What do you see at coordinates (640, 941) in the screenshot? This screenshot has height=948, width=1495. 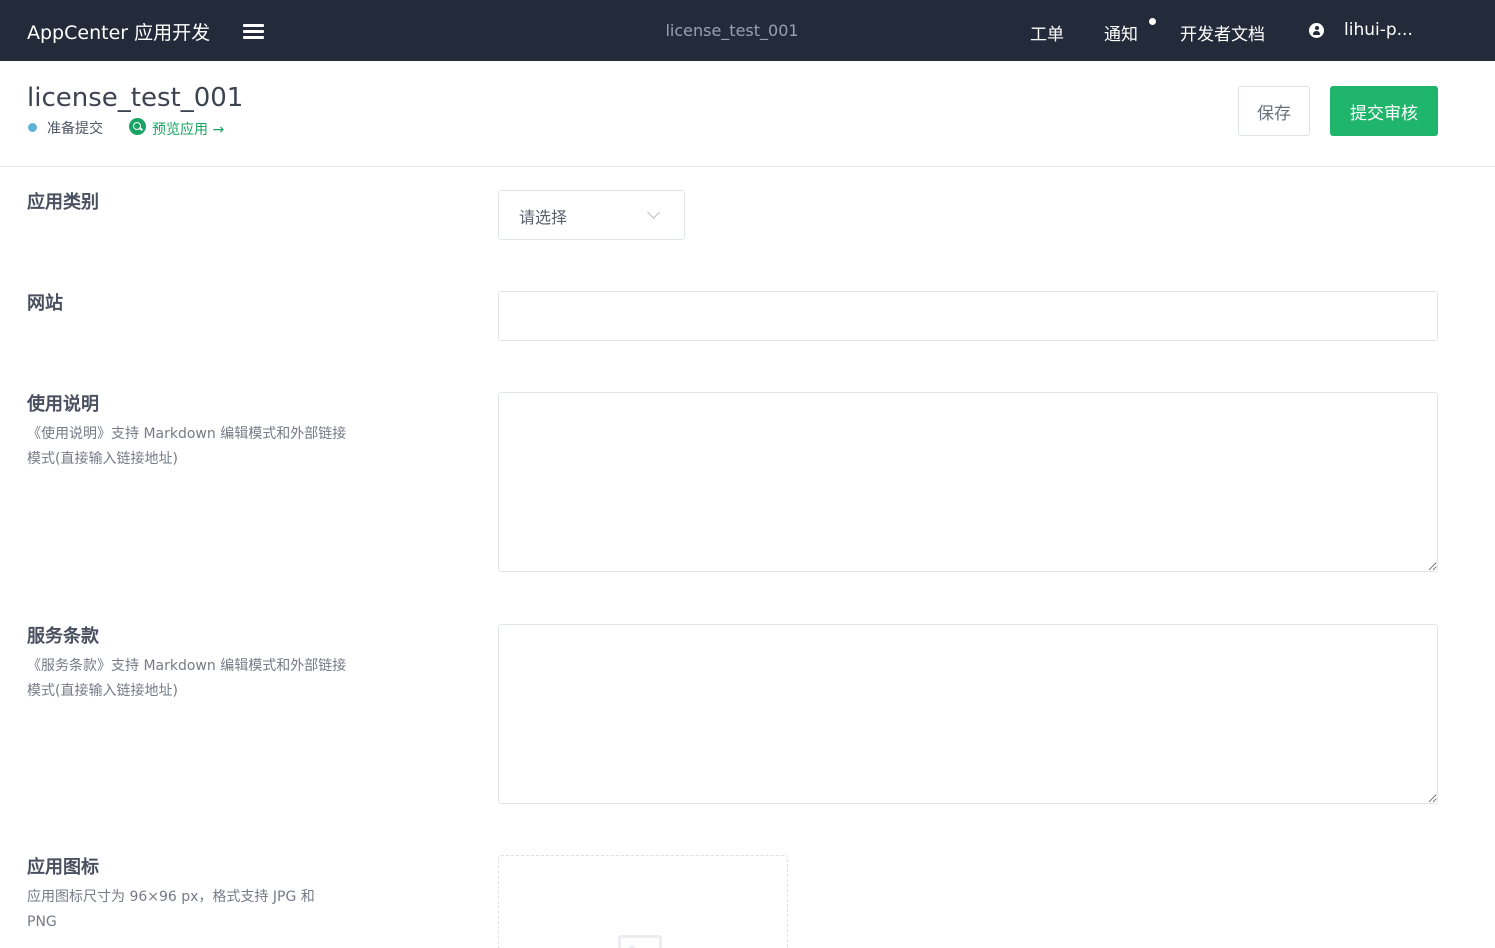 I see `image-icon` at bounding box center [640, 941].